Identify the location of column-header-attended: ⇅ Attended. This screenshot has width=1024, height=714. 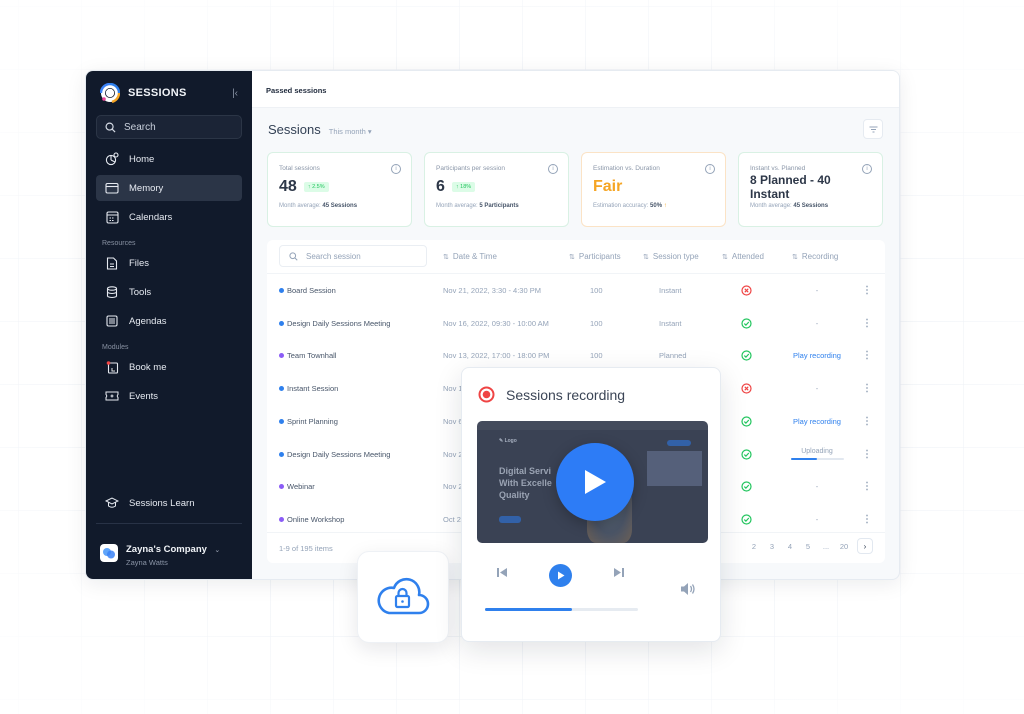
(743, 256).